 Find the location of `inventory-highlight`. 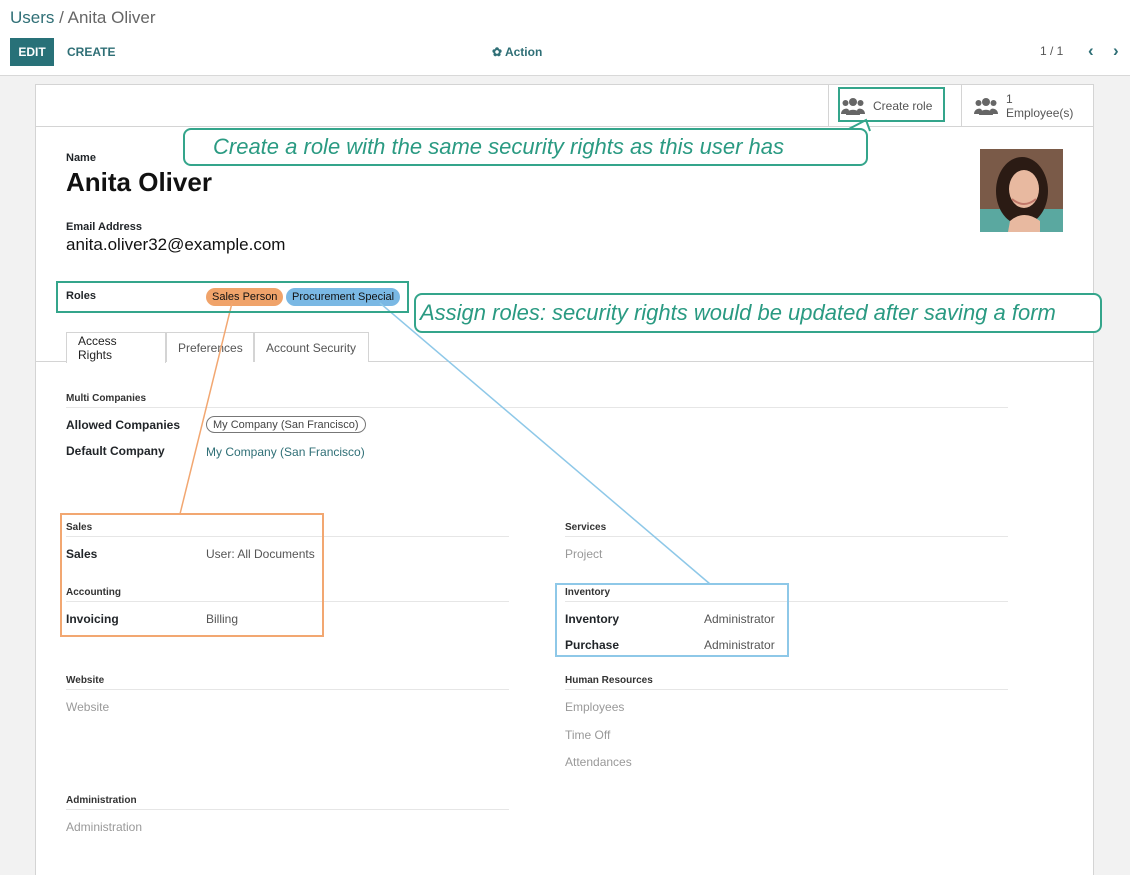

inventory-highlight is located at coordinates (672, 620).